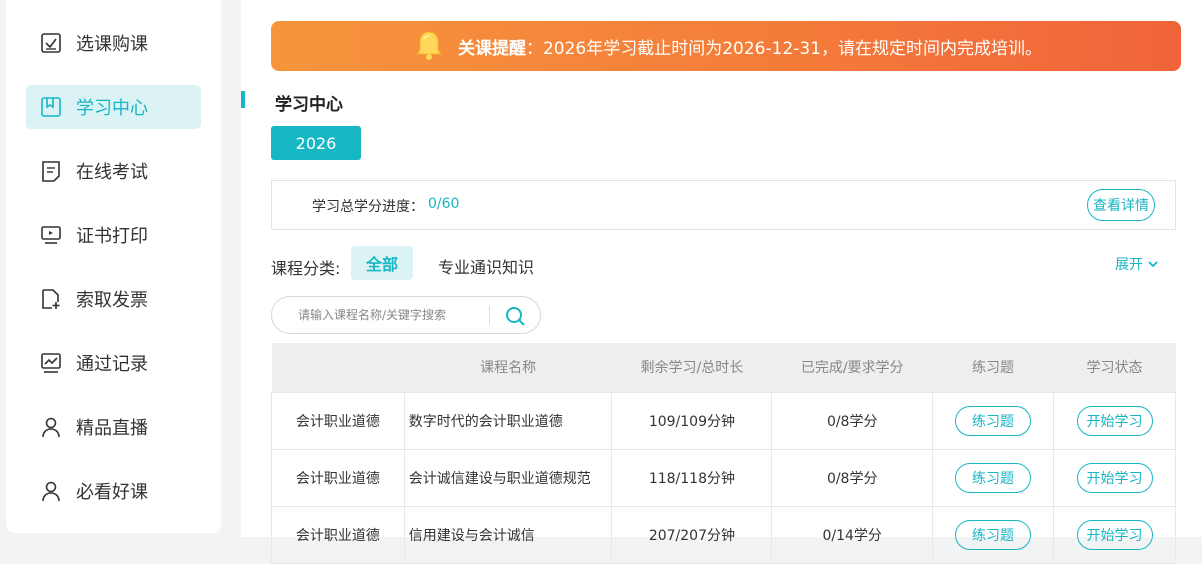 This screenshot has width=1202, height=564. I want to click on monitor-icon, so click(51, 235).